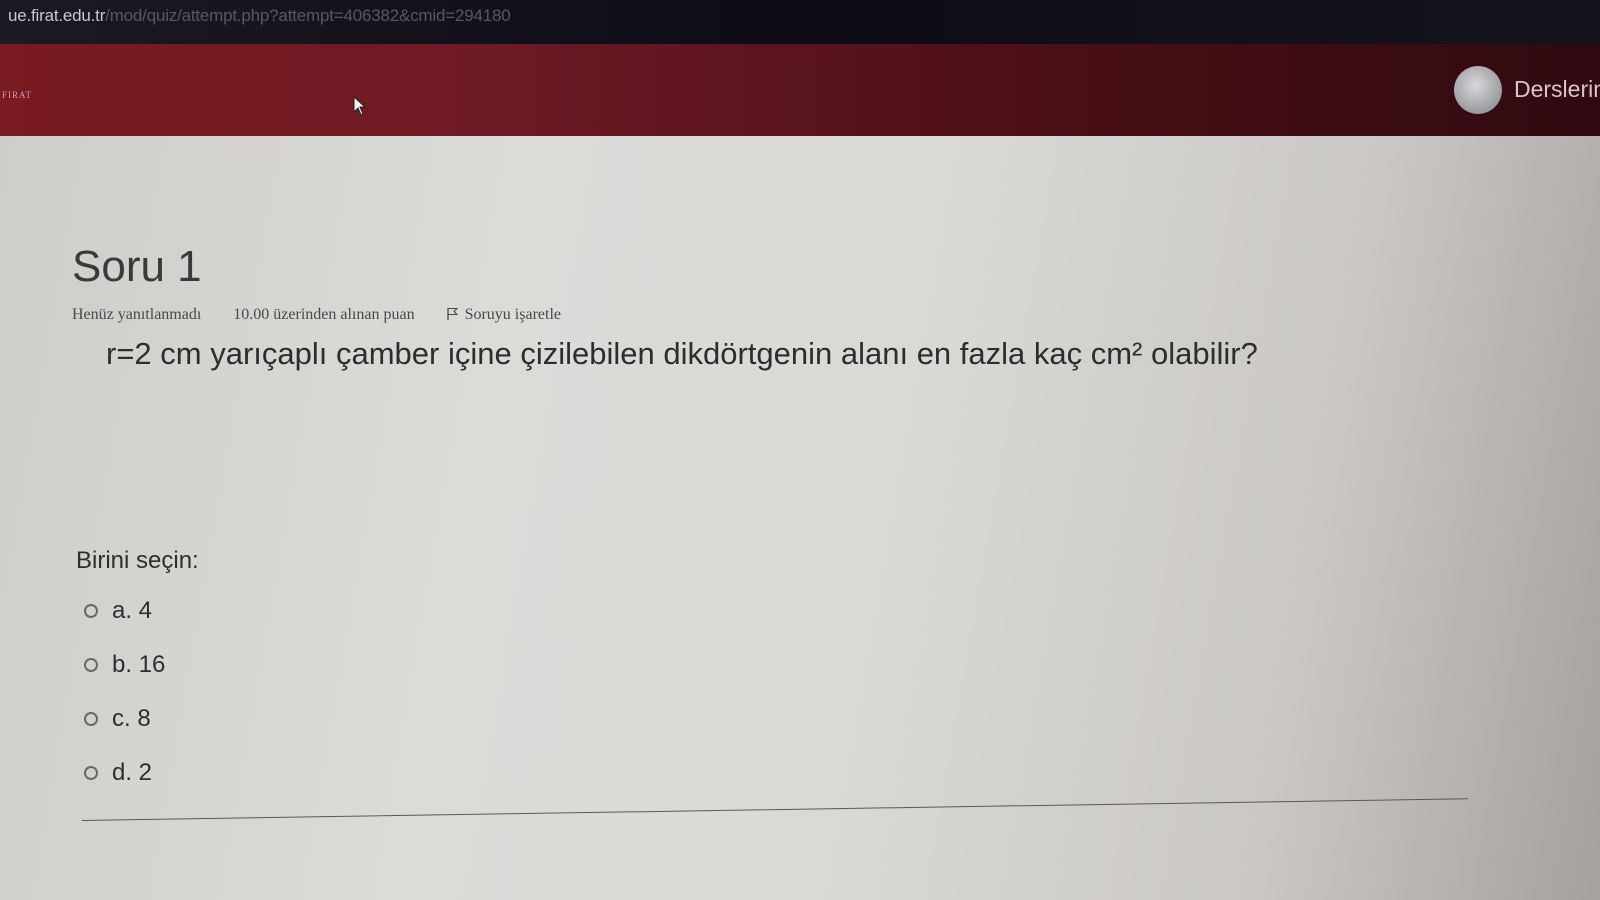 The image size is (1600, 900). What do you see at coordinates (324, 314) in the screenshot?
I see `question-points: 10.00 üzerinden alınan puan` at bounding box center [324, 314].